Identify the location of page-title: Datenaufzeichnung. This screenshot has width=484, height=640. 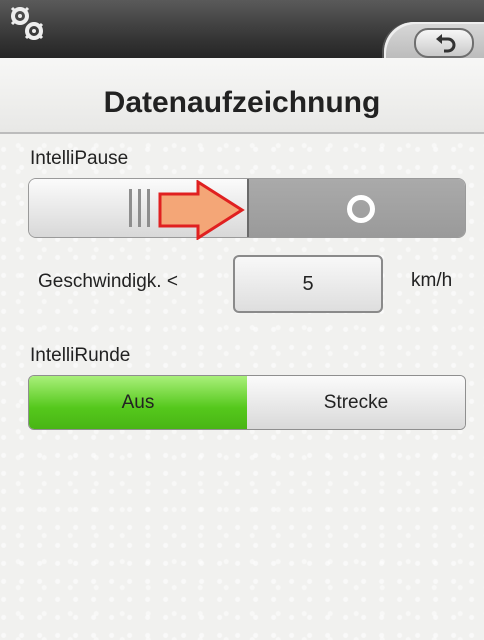
(242, 102).